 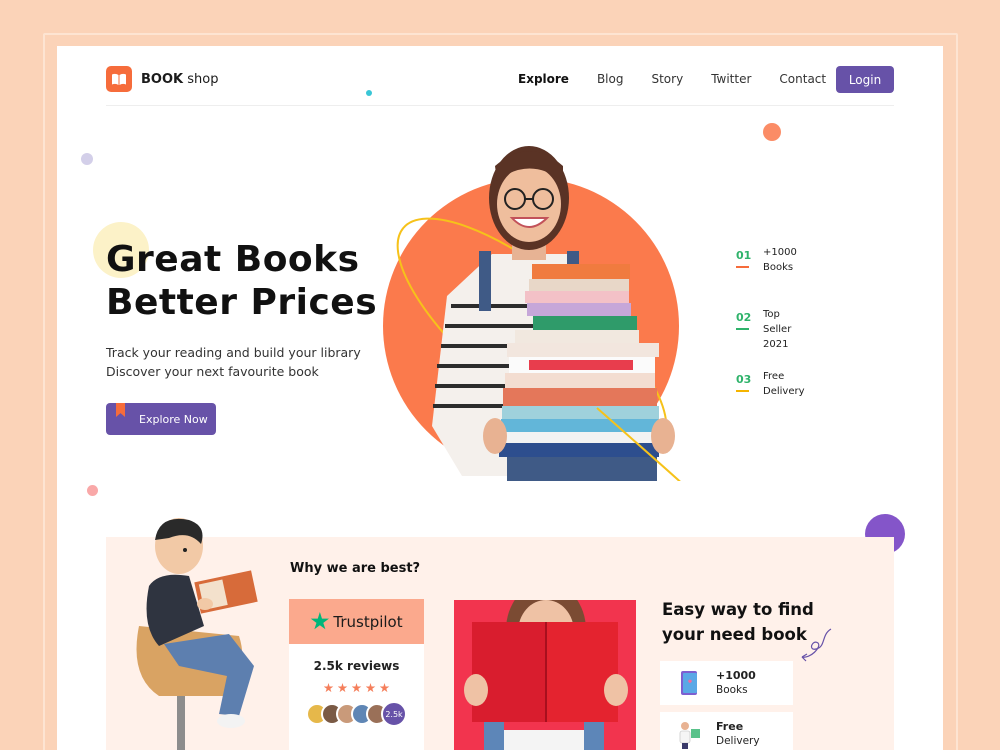 I want to click on nav-story: Story, so click(x=667, y=79).